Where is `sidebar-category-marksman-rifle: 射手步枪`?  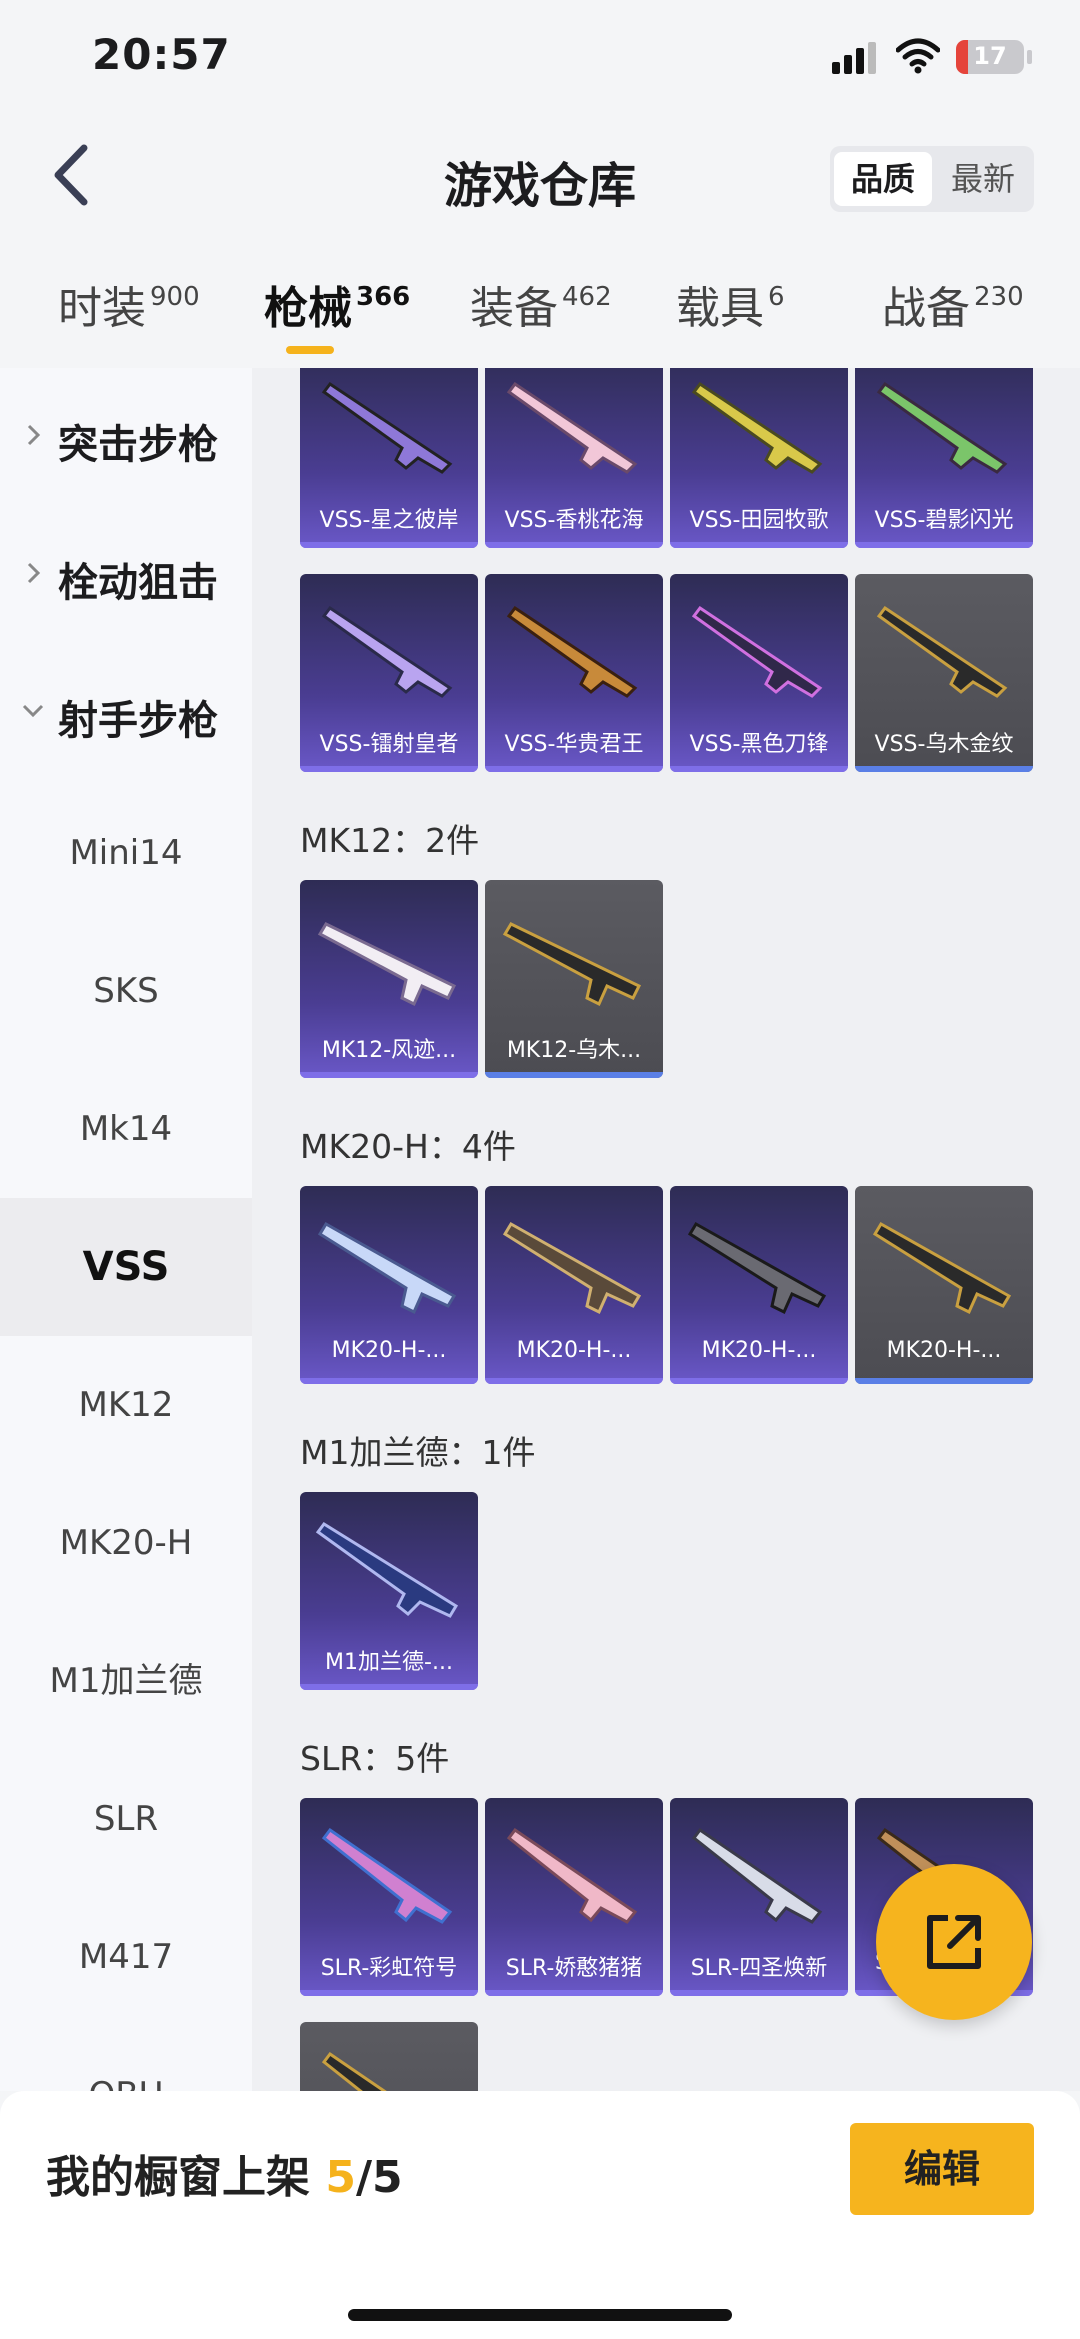 sidebar-category-marksman-rifle: 射手步枪 is located at coordinates (126, 714).